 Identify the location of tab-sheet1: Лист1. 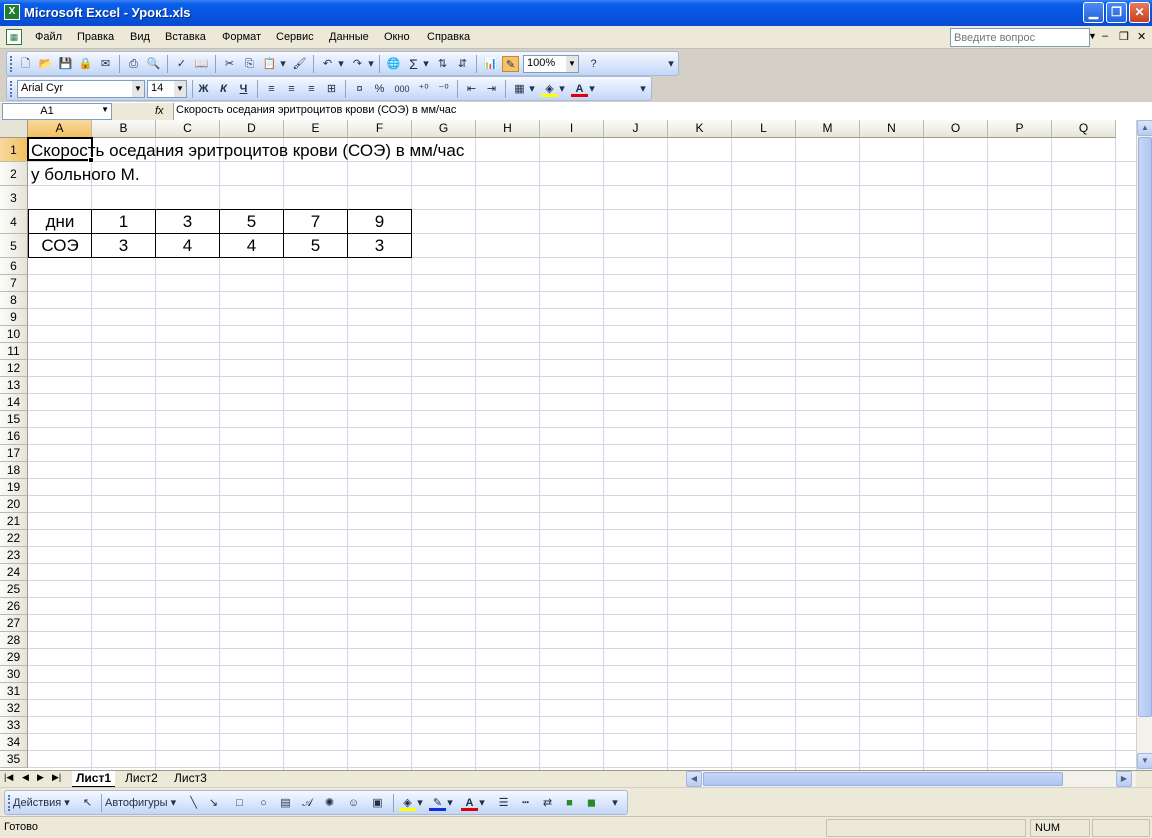
(94, 779).